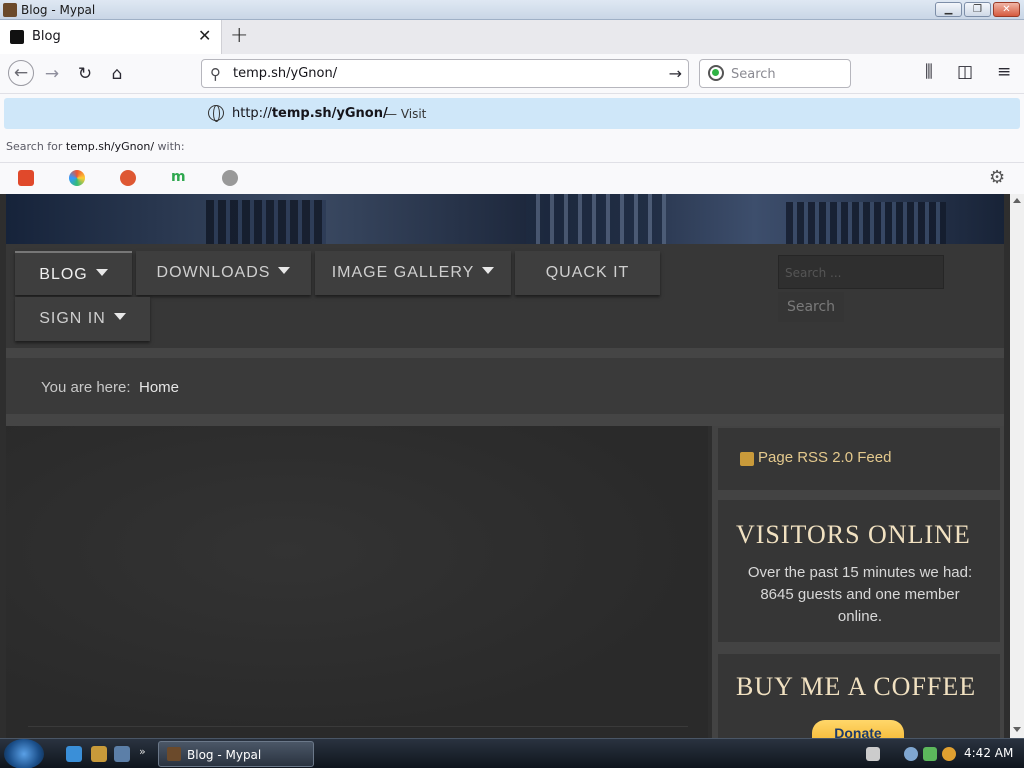 Image resolution: width=1024 pixels, height=768 pixels. Describe the element at coordinates (512, 178) in the screenshot. I see `one-off-search-engines: m ⚙` at that location.